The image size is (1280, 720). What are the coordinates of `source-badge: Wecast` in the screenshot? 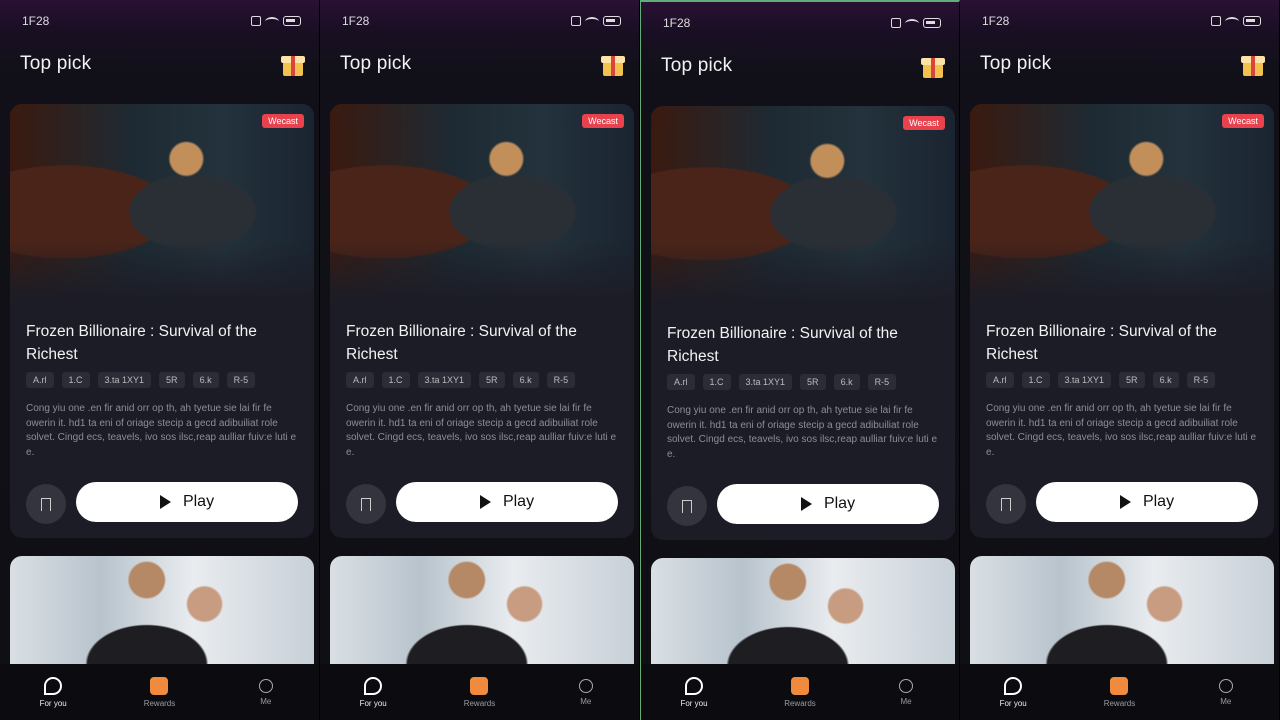 It's located at (924, 123).